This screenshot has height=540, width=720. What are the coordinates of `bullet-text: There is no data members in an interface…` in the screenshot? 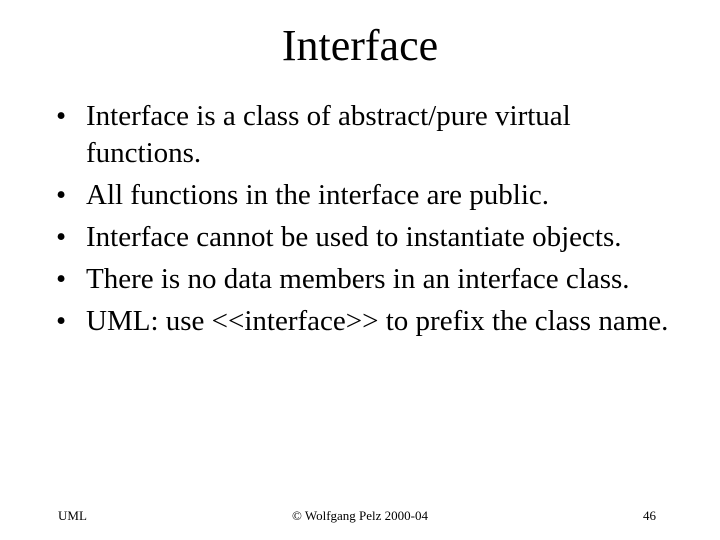 It's located at (358, 279).